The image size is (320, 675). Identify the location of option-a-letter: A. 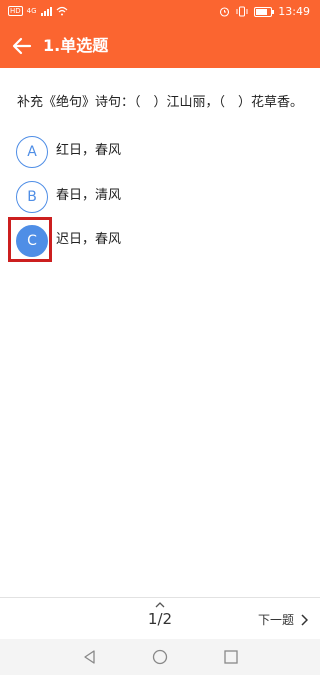
(32, 152).